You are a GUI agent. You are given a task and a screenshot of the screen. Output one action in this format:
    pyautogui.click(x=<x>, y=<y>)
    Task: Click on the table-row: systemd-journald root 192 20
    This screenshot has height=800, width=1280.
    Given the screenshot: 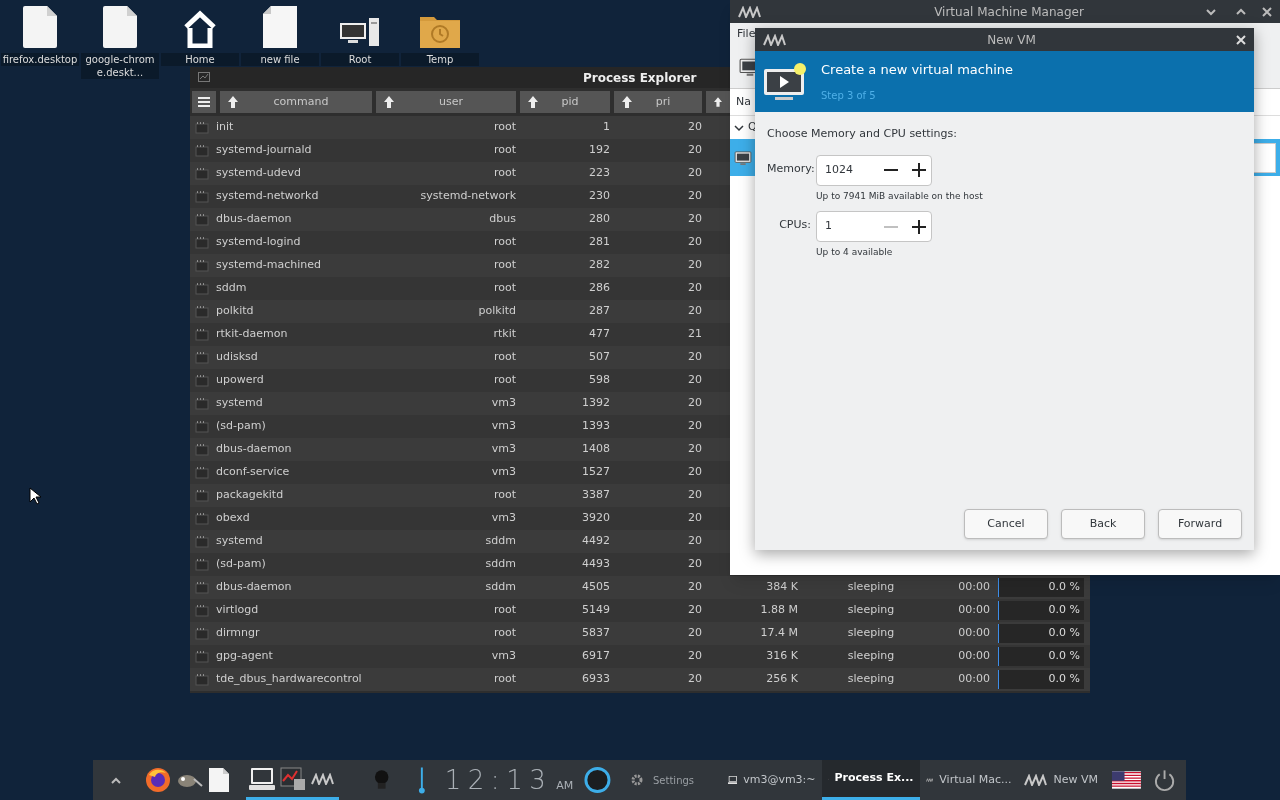 What is the action you would take?
    pyautogui.click(x=460, y=150)
    